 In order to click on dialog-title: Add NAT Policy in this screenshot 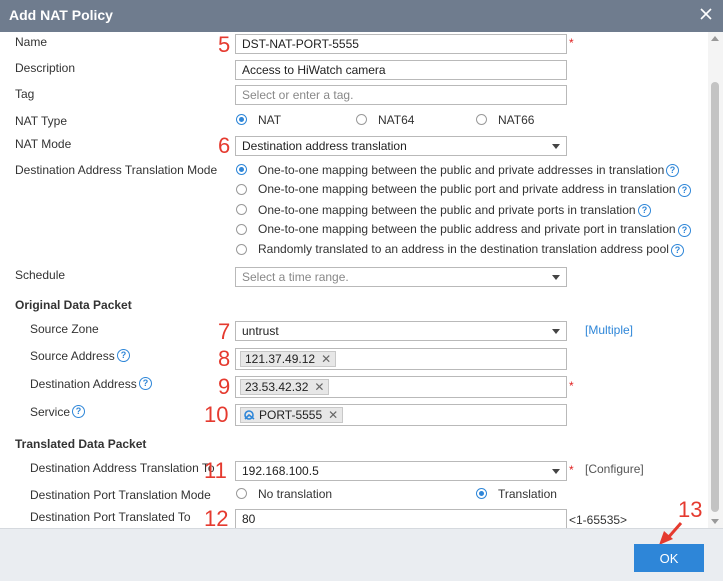, I will do `click(61, 15)`.